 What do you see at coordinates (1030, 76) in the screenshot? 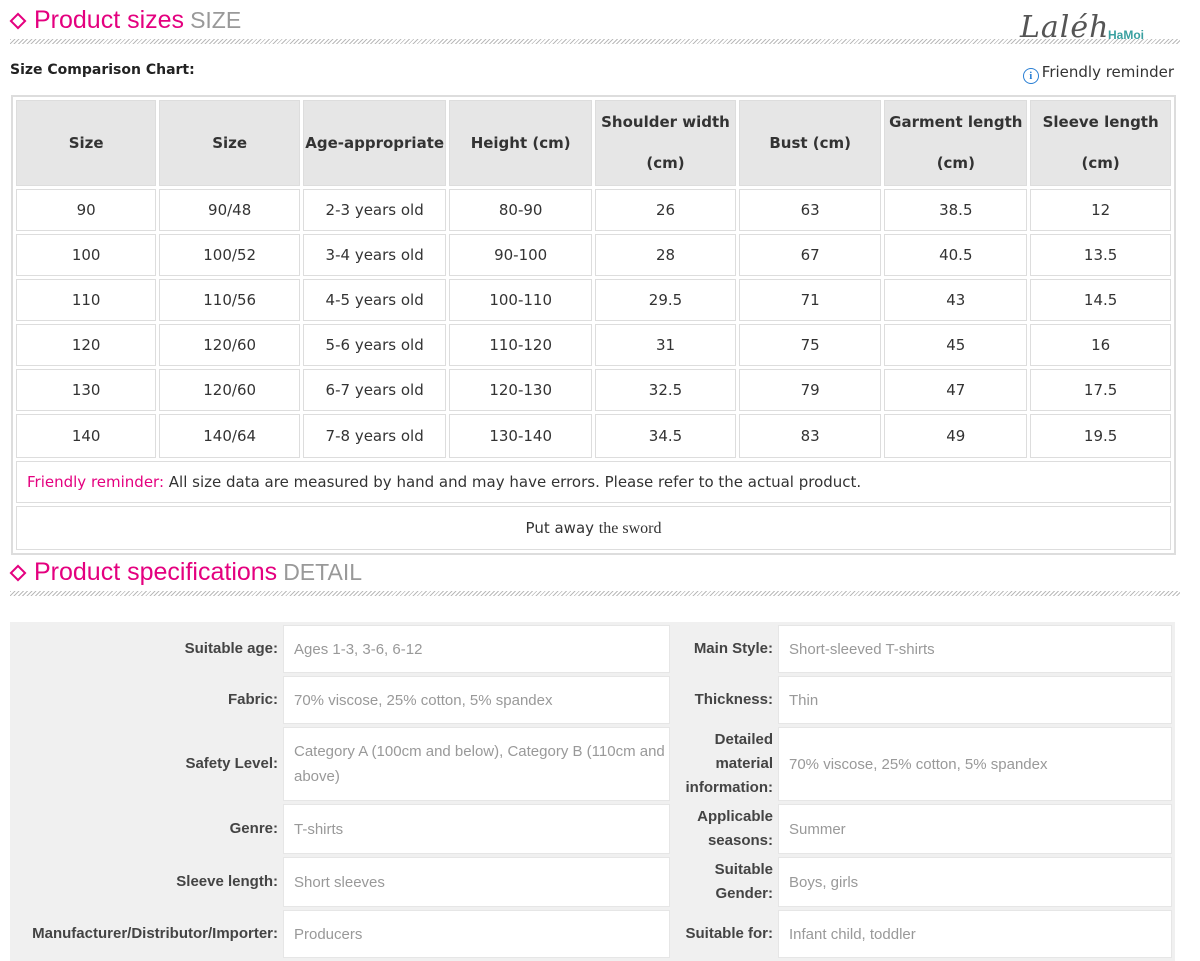
I see `info-icon: i` at bounding box center [1030, 76].